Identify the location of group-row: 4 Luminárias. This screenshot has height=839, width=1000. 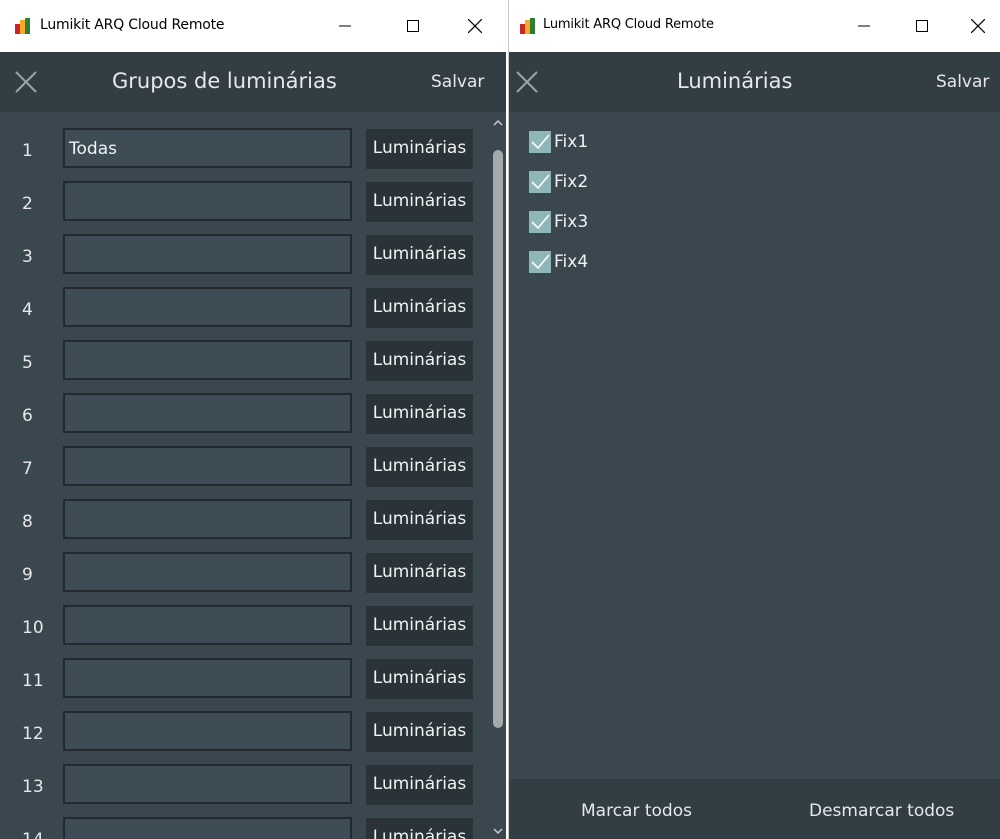
(253, 312).